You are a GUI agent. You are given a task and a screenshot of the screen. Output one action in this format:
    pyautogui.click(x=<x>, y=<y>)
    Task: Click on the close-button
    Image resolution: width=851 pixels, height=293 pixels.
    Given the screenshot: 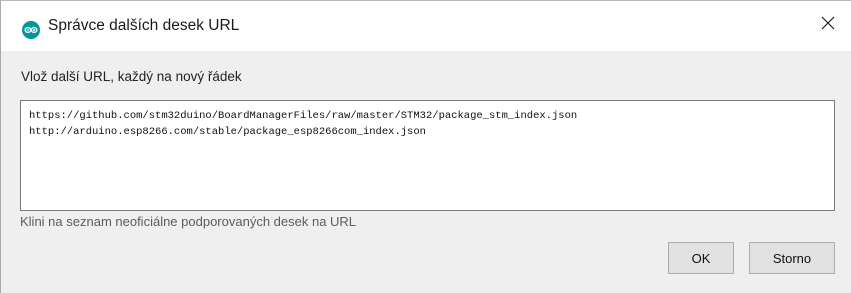 What is the action you would take?
    pyautogui.click(x=828, y=25)
    